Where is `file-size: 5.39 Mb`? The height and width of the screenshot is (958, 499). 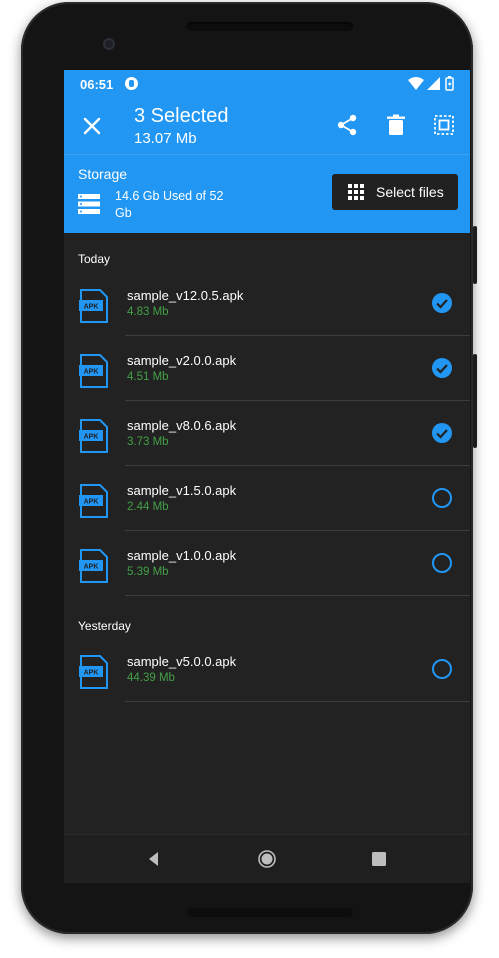
file-size: 5.39 Mb is located at coordinates (148, 572).